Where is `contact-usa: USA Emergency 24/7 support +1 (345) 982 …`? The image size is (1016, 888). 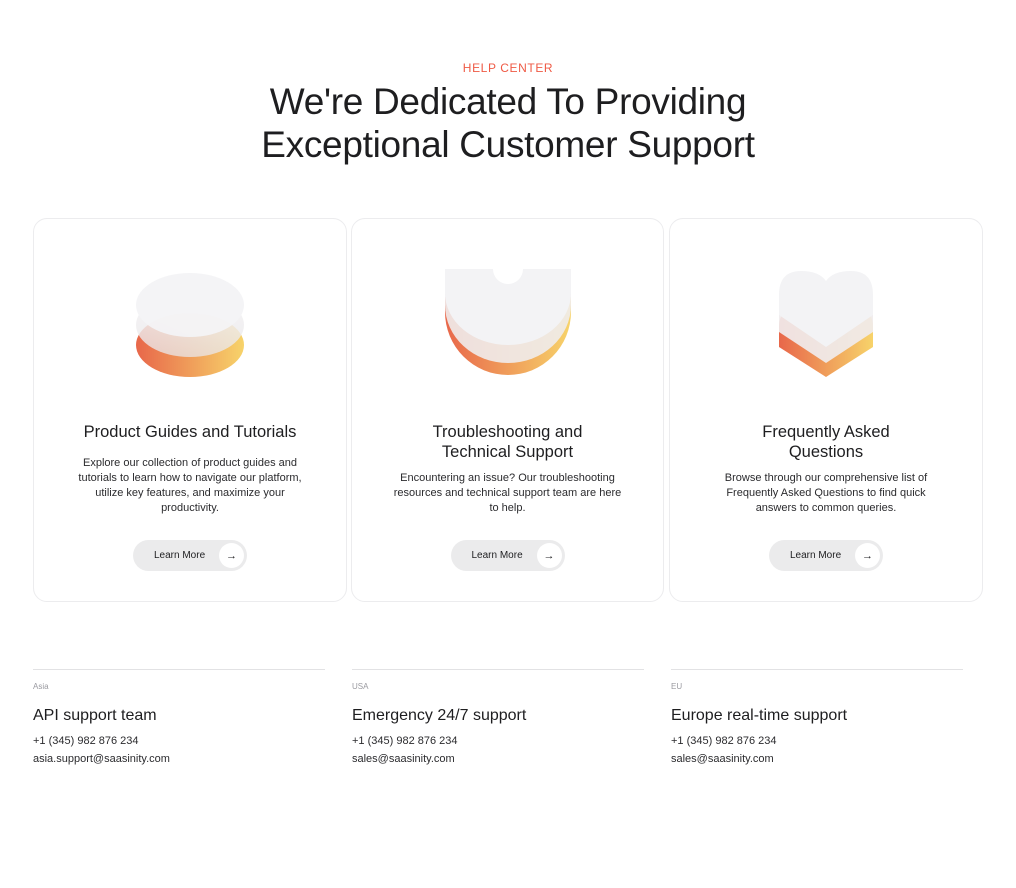
contact-usa: USA Emergency 24/7 support +1 (345) 982 … is located at coordinates (498, 717).